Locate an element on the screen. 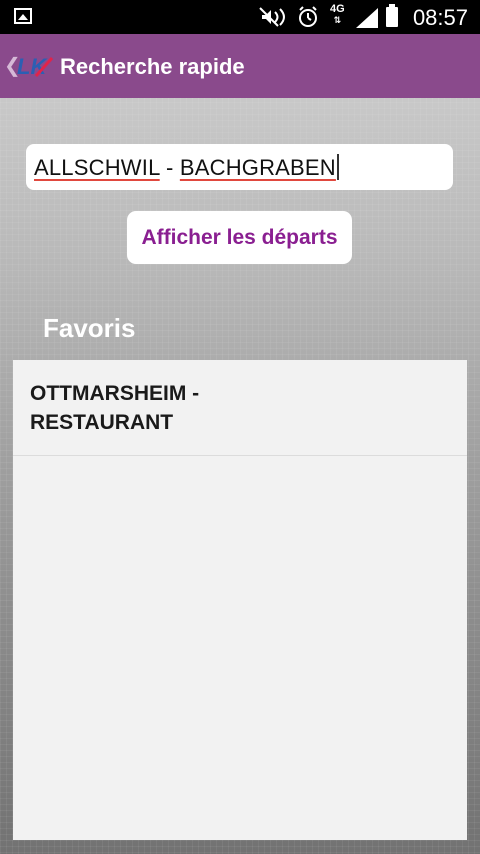 The height and width of the screenshot is (854, 480). network-type: 4G ⇅ is located at coordinates (337, 14).